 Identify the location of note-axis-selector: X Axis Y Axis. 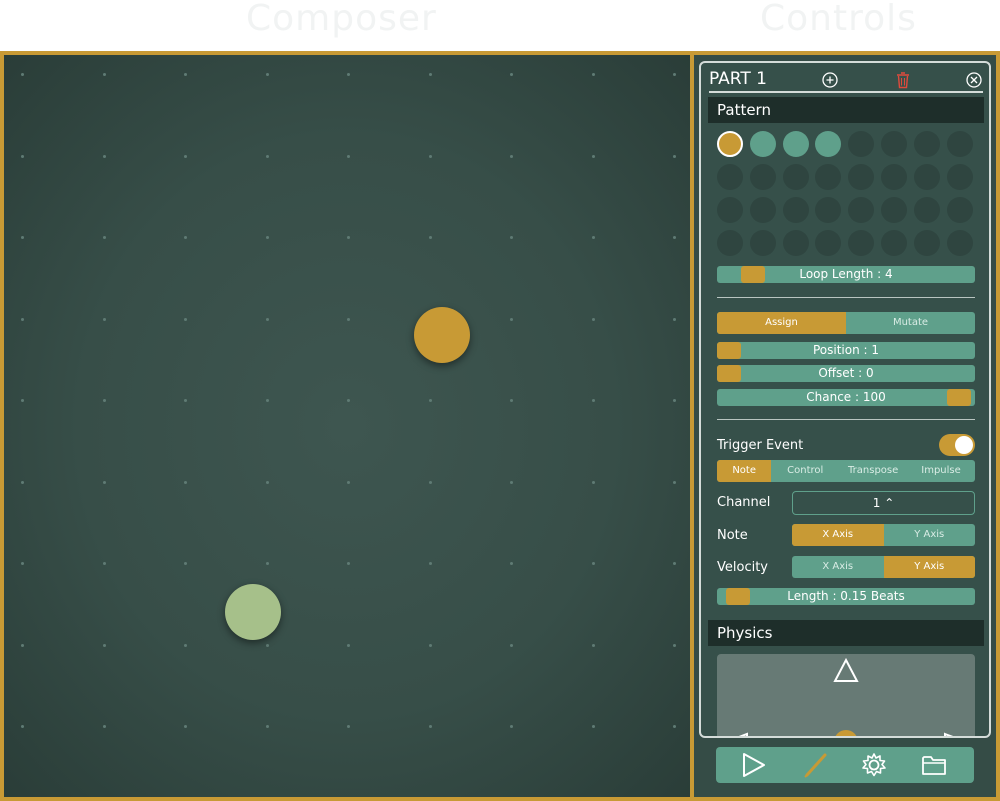
(883, 535).